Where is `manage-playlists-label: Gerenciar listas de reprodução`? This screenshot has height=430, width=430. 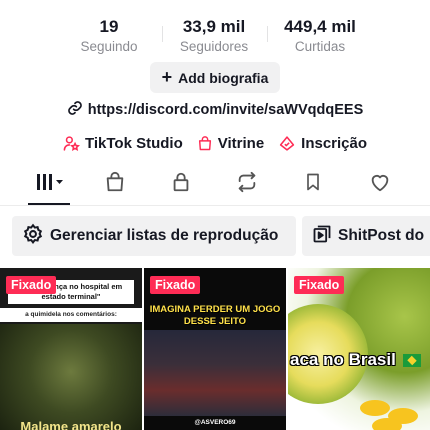 manage-playlists-label: Gerenciar listas de reprodução is located at coordinates (164, 235).